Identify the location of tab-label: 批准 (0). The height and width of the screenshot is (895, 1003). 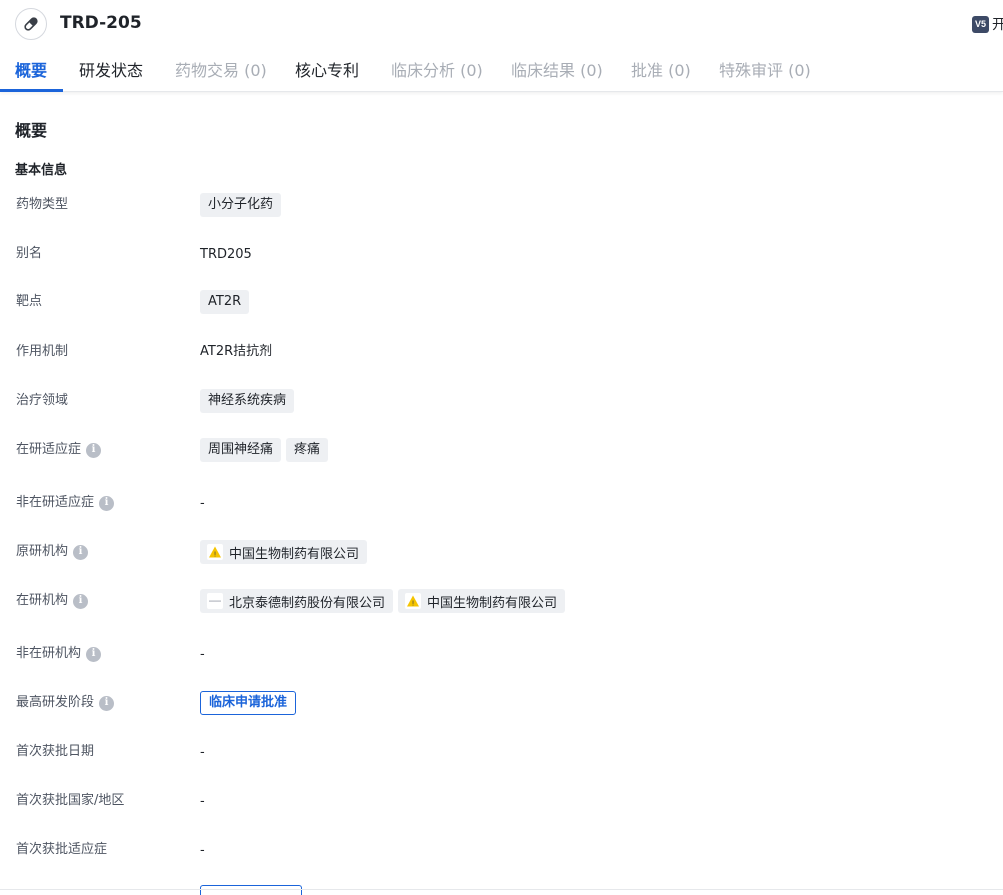
(661, 70).